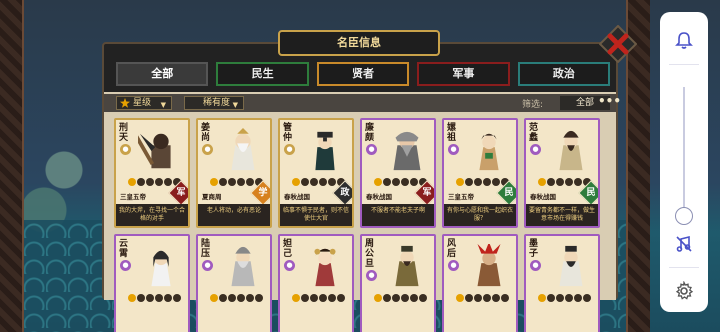 The image size is (720, 332). I want to click on sort-by-rarity-button: 稀有度 ▼, so click(214, 103).